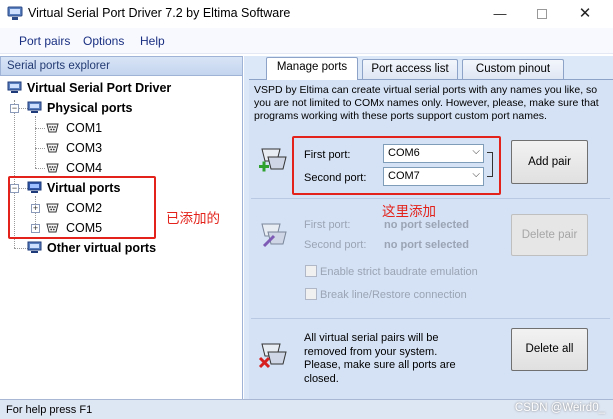 The width and height of the screenshot is (613, 419). Describe the element at coordinates (84, 168) in the screenshot. I see `tree-item-com4: COM4` at that location.